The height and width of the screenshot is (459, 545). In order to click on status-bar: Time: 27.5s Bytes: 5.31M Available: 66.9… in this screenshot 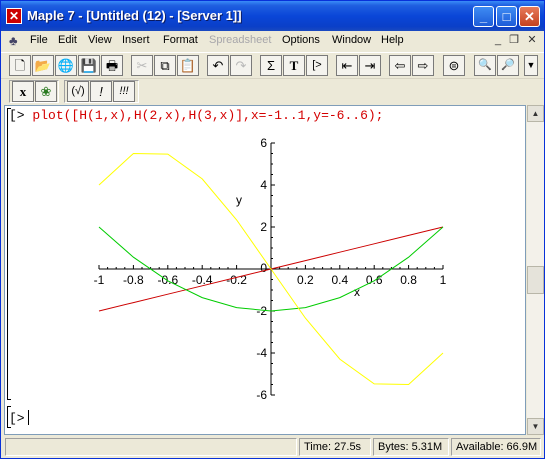, I will do `click(272, 447)`.